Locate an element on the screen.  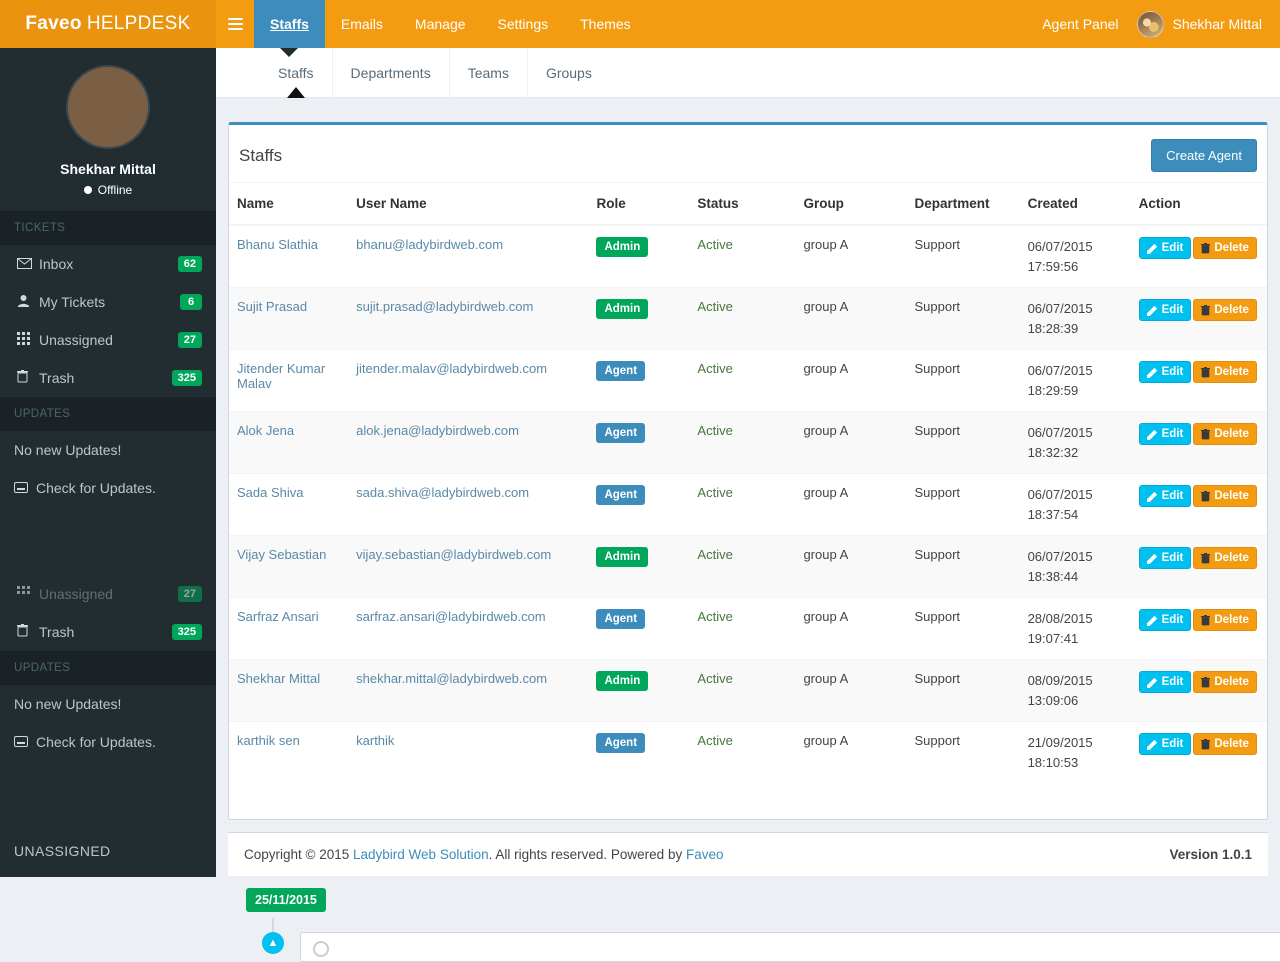
cell-action: Edit Delete is located at coordinates (1198, 566).